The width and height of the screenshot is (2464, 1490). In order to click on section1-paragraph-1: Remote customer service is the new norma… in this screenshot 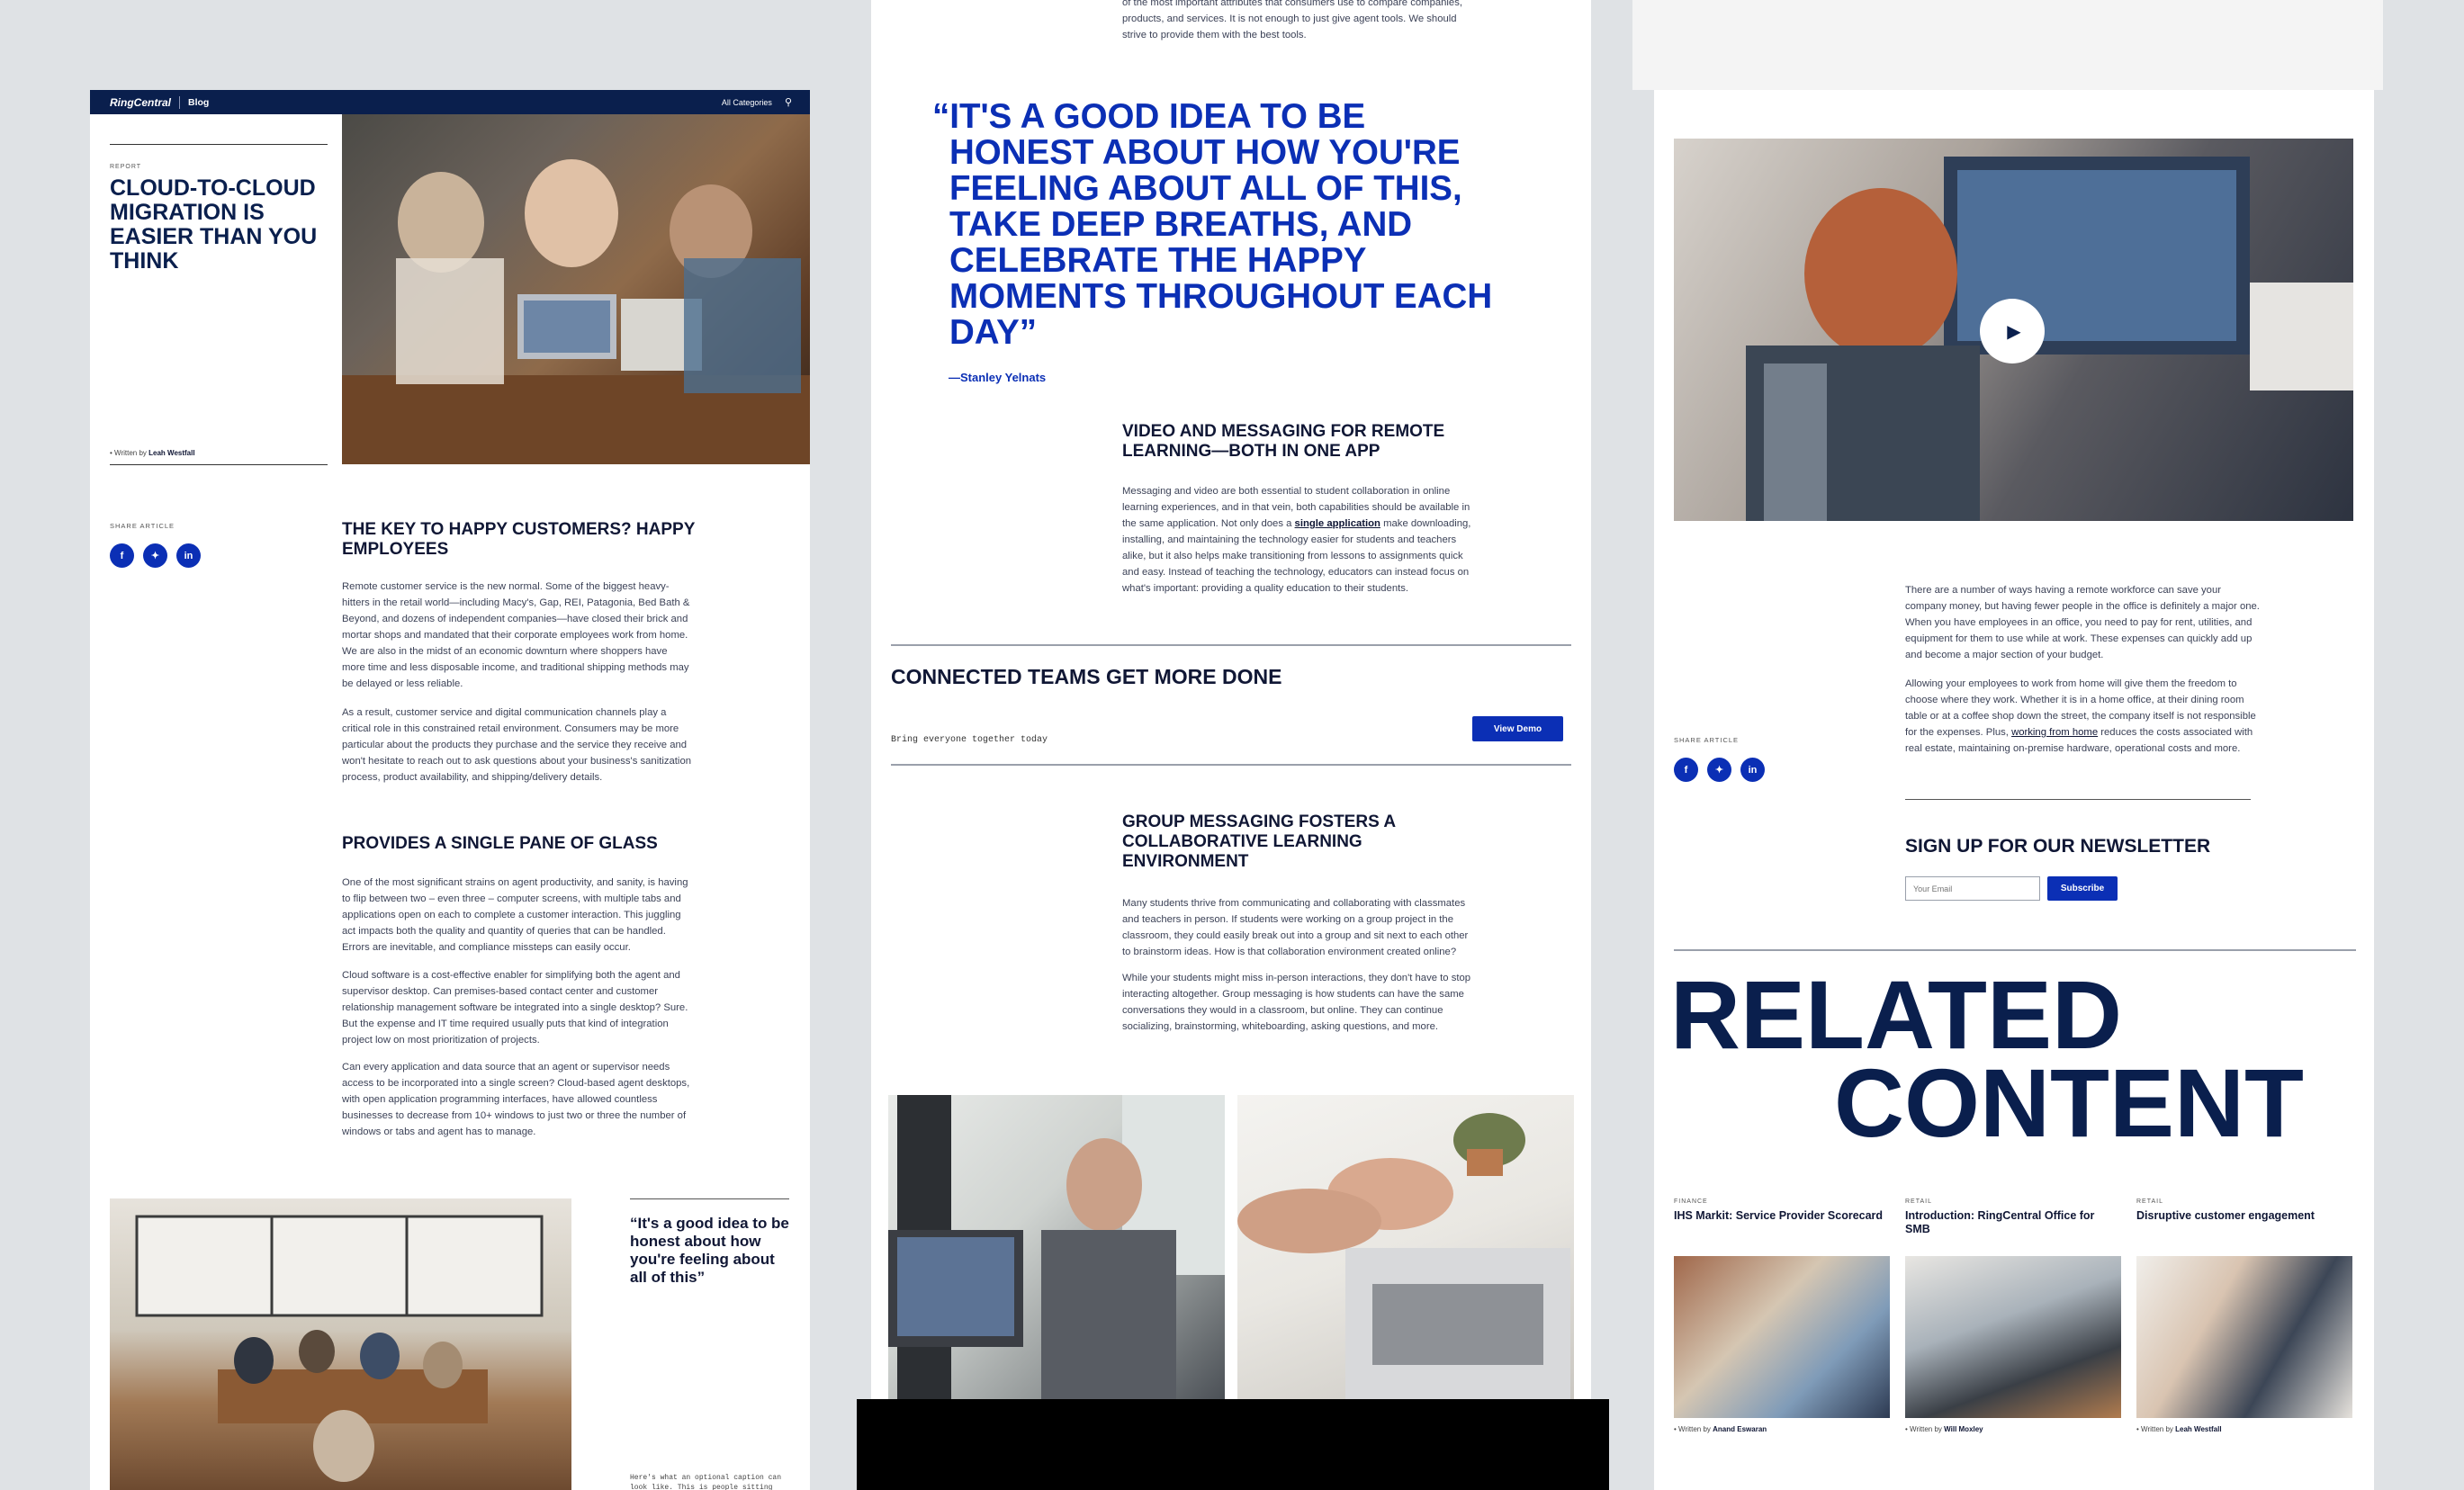, I will do `click(516, 635)`.